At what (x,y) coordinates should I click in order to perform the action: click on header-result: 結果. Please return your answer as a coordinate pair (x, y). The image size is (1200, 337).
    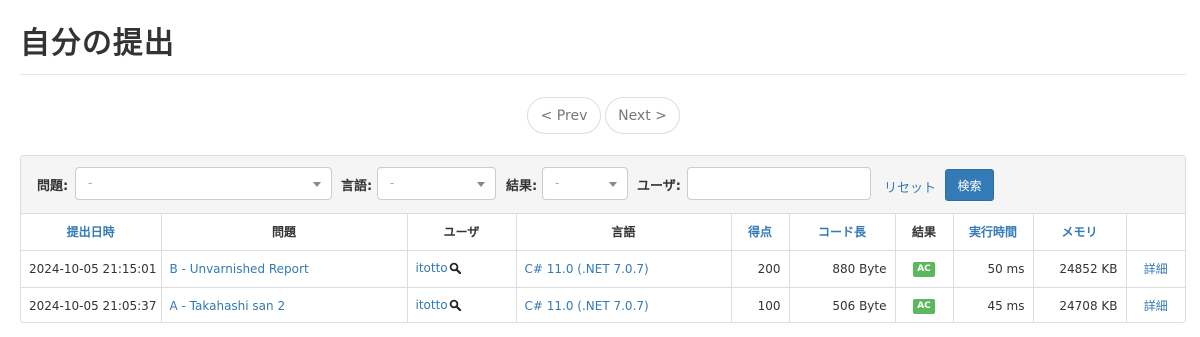
    Looking at the image, I should click on (924, 232).